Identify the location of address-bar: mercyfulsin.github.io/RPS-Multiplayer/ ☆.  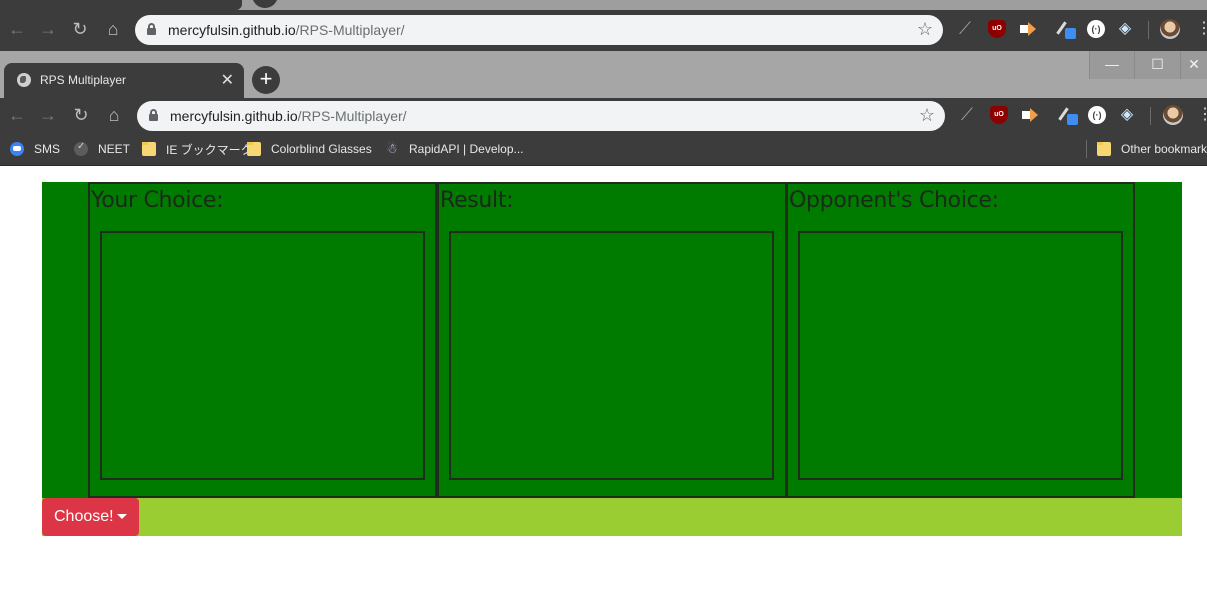
(541, 116).